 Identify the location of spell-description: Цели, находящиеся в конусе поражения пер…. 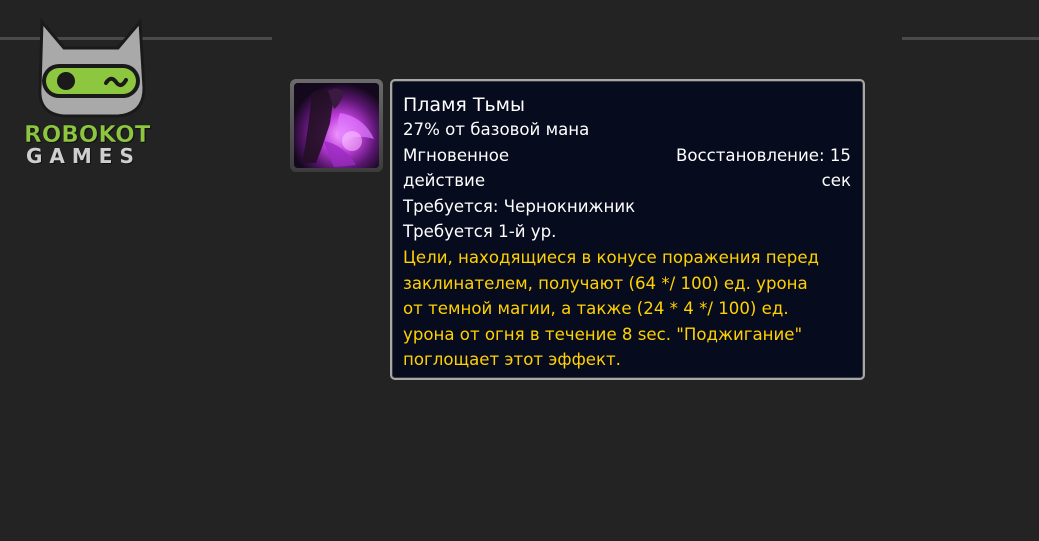
(627, 309).